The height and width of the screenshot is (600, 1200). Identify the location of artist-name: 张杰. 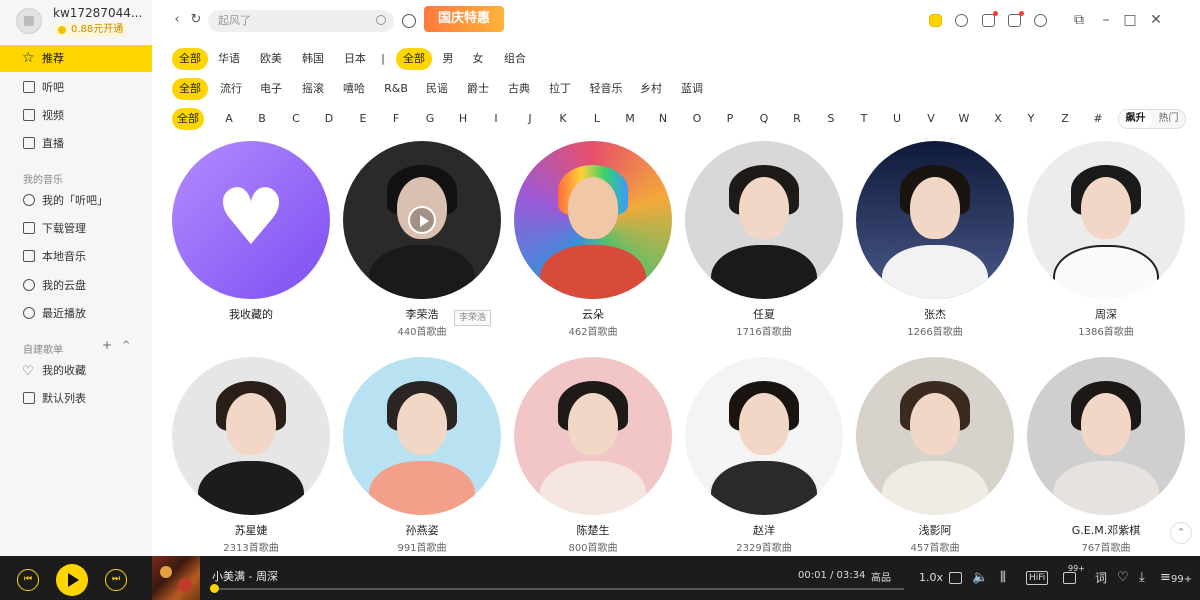
(935, 314).